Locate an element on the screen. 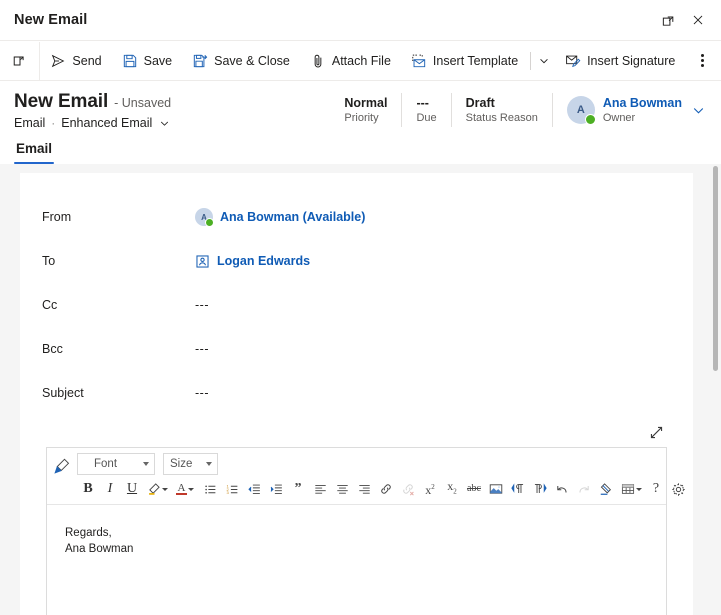 The image size is (721, 615). numbered-list-button: 1 2 3 is located at coordinates (232, 489).